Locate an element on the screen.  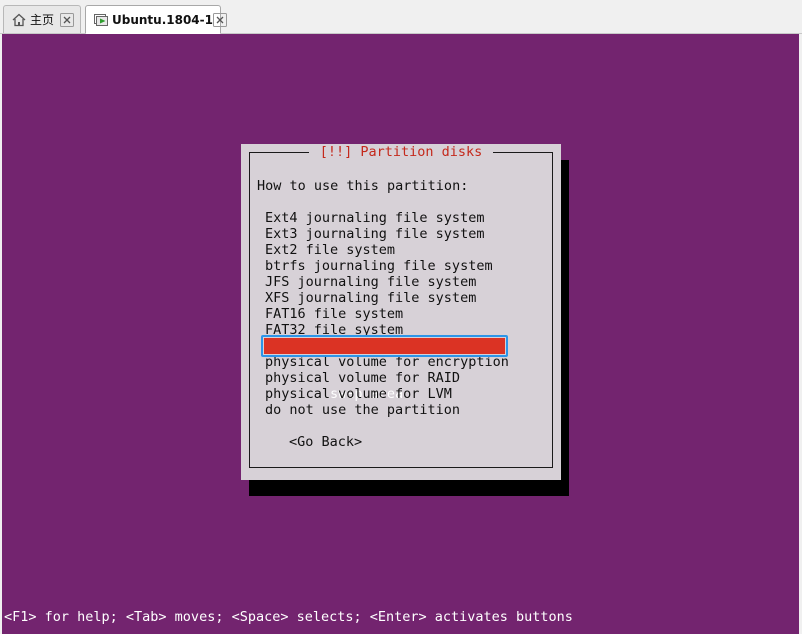
option-btrfs: btrfs journaling file system is located at coordinates (387, 266).